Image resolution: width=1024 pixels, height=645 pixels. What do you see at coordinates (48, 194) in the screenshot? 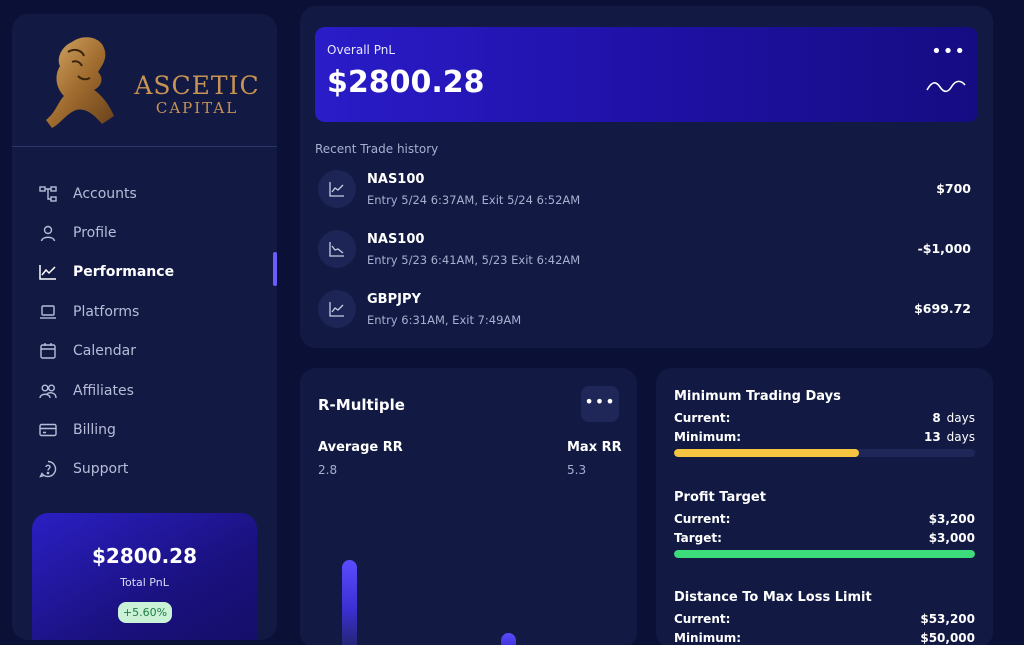
I see `hierarchy-icon` at bounding box center [48, 194].